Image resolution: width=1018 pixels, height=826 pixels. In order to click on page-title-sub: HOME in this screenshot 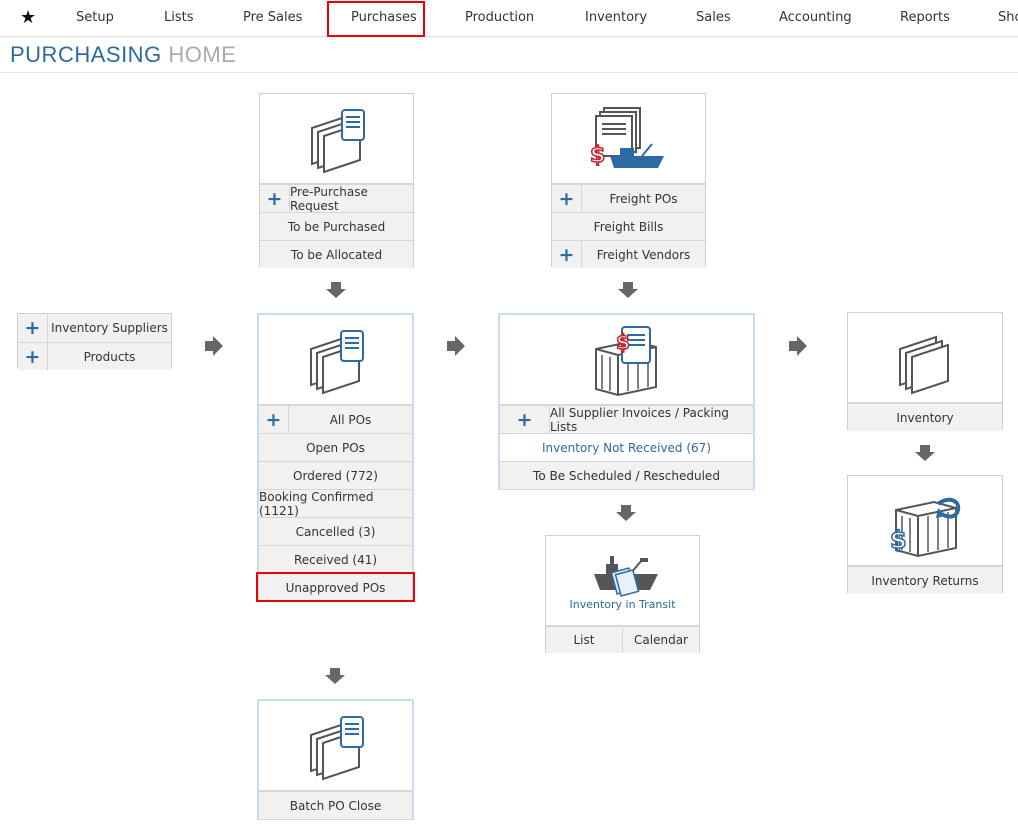, I will do `click(202, 54)`.